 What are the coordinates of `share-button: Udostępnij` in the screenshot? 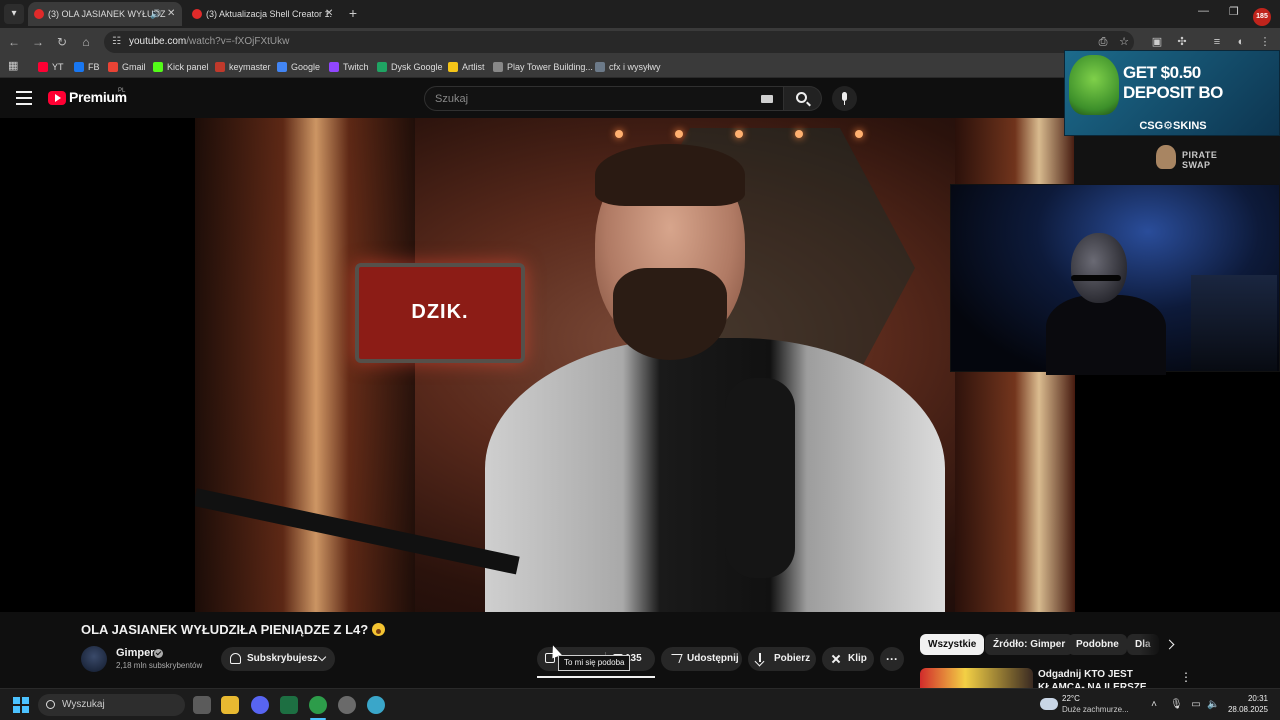 It's located at (701, 659).